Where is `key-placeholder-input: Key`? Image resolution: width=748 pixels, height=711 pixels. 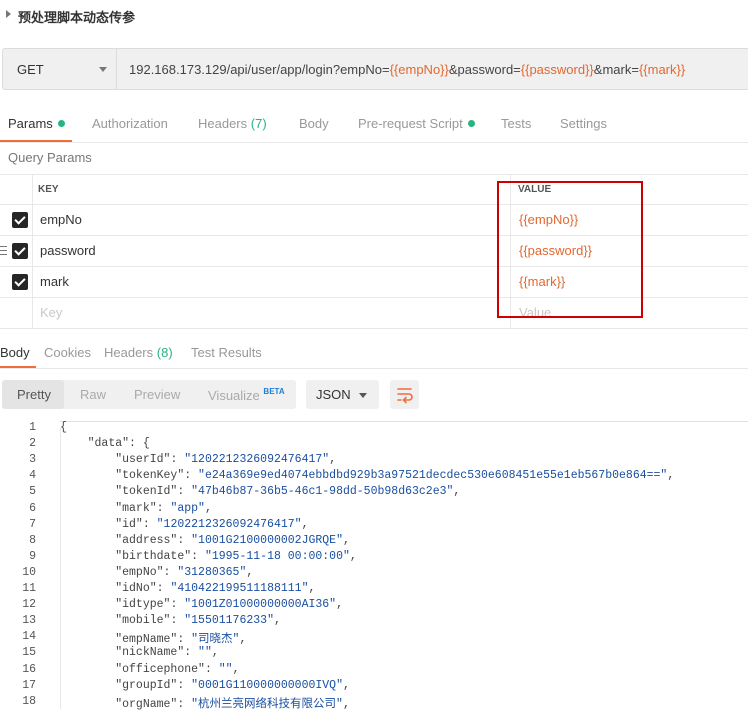 key-placeholder-input: Key is located at coordinates (51, 312).